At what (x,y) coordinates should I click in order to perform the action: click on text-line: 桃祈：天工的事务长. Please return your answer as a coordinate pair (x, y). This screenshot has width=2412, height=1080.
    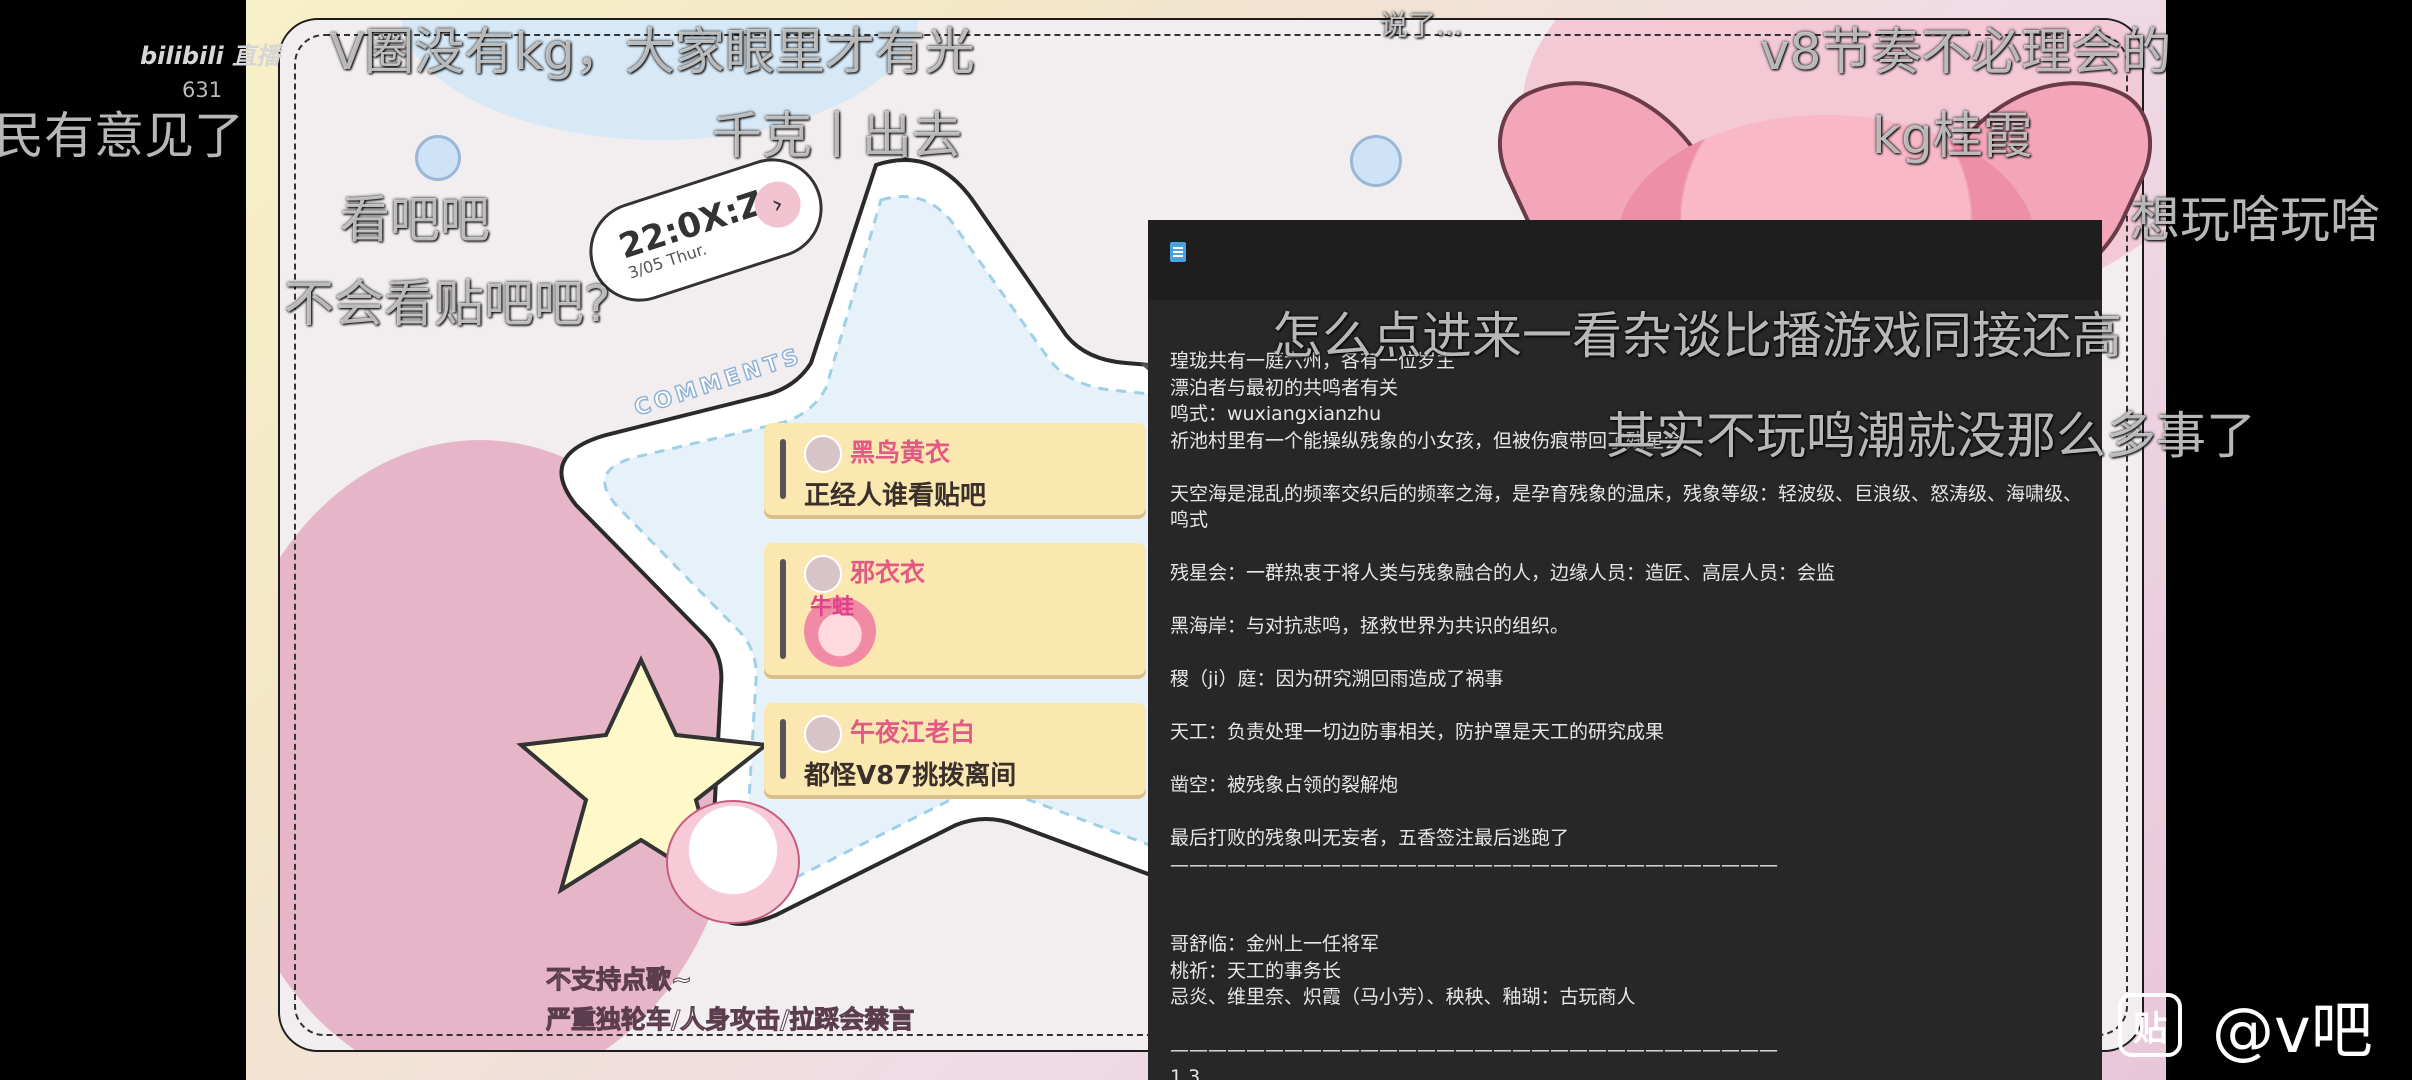
    Looking at the image, I should click on (1256, 970).